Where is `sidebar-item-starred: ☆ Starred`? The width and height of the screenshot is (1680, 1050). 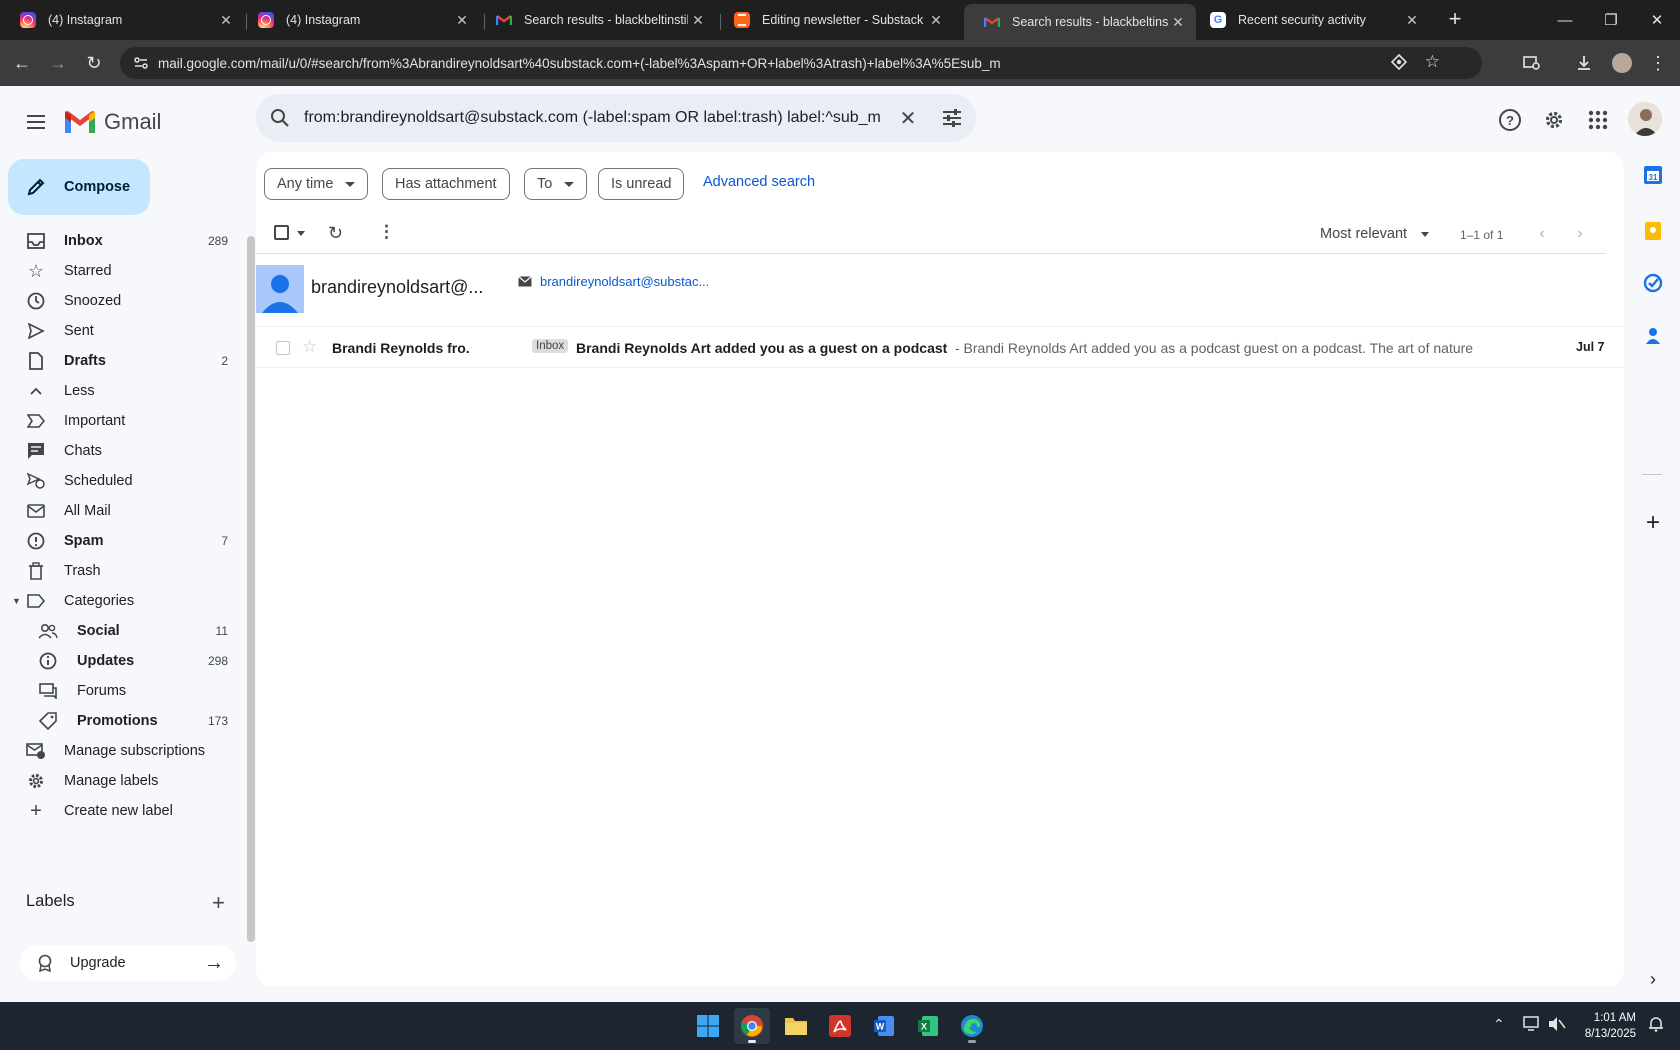 sidebar-item-starred: ☆ Starred is located at coordinates (118, 271).